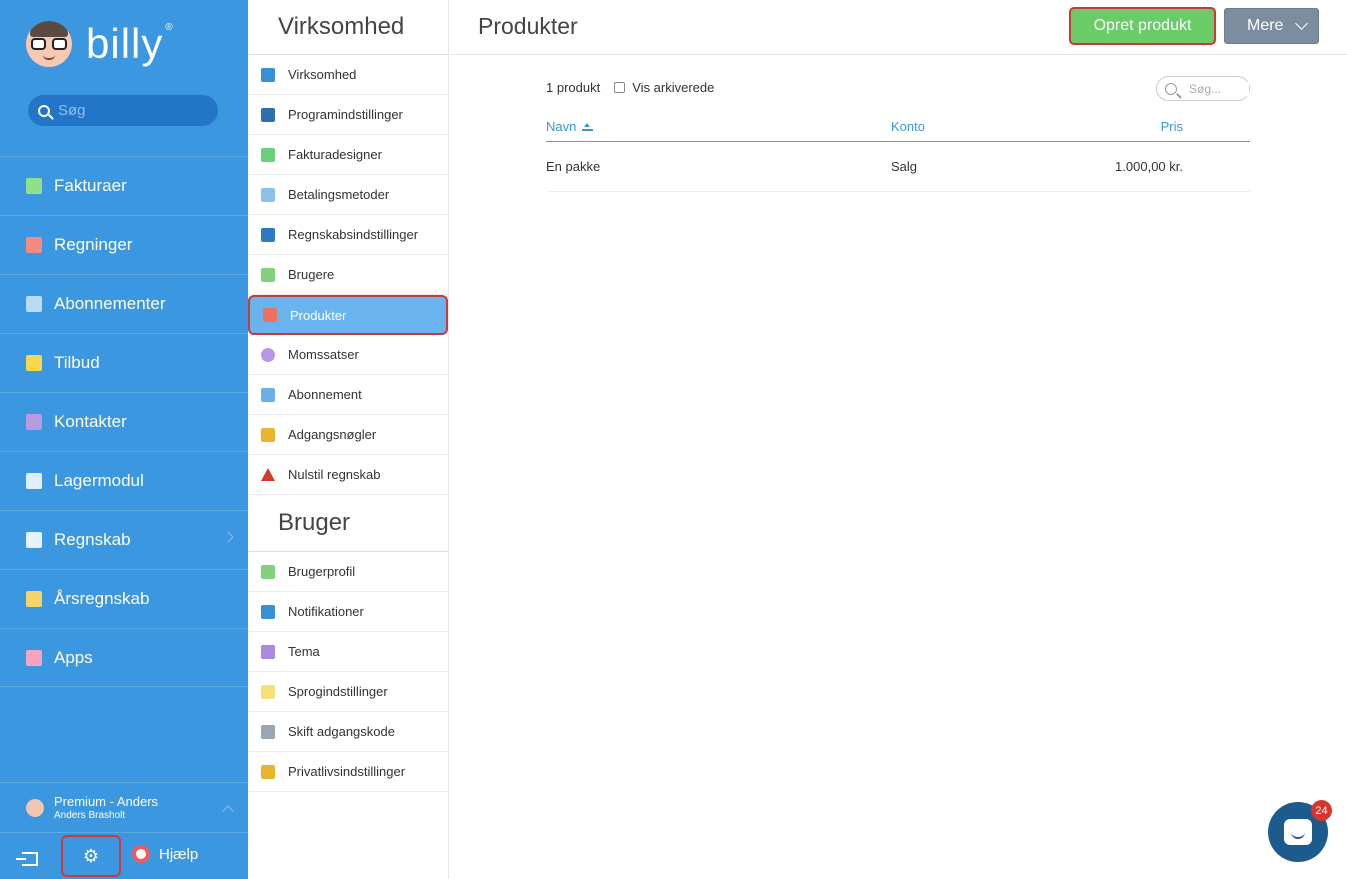 This screenshot has height=879, width=1347. What do you see at coordinates (1142, 26) in the screenshot?
I see `create-product-button: Opret produkt` at bounding box center [1142, 26].